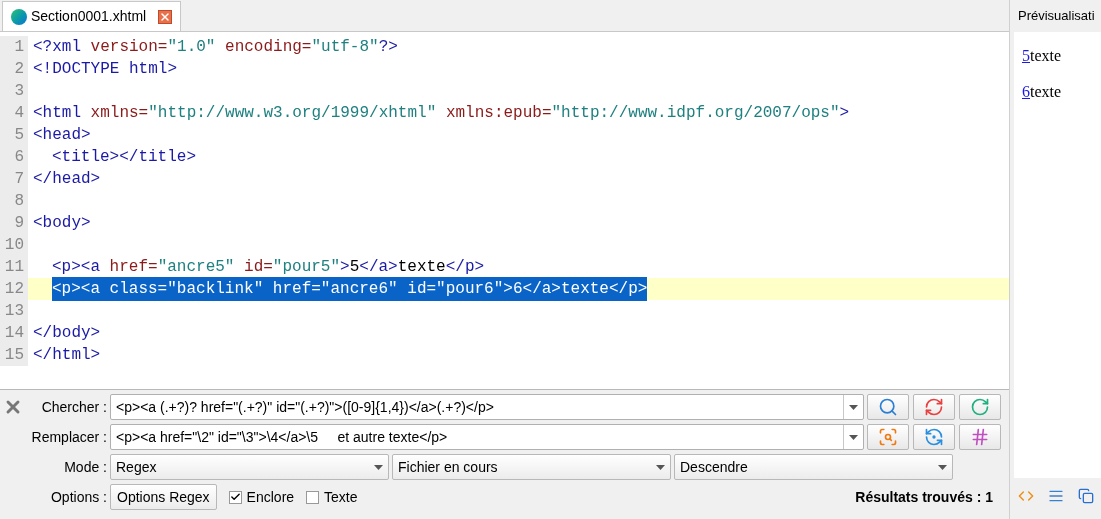 This screenshot has height=519, width=1101. I want to click on line-number: 7, so click(14, 179).